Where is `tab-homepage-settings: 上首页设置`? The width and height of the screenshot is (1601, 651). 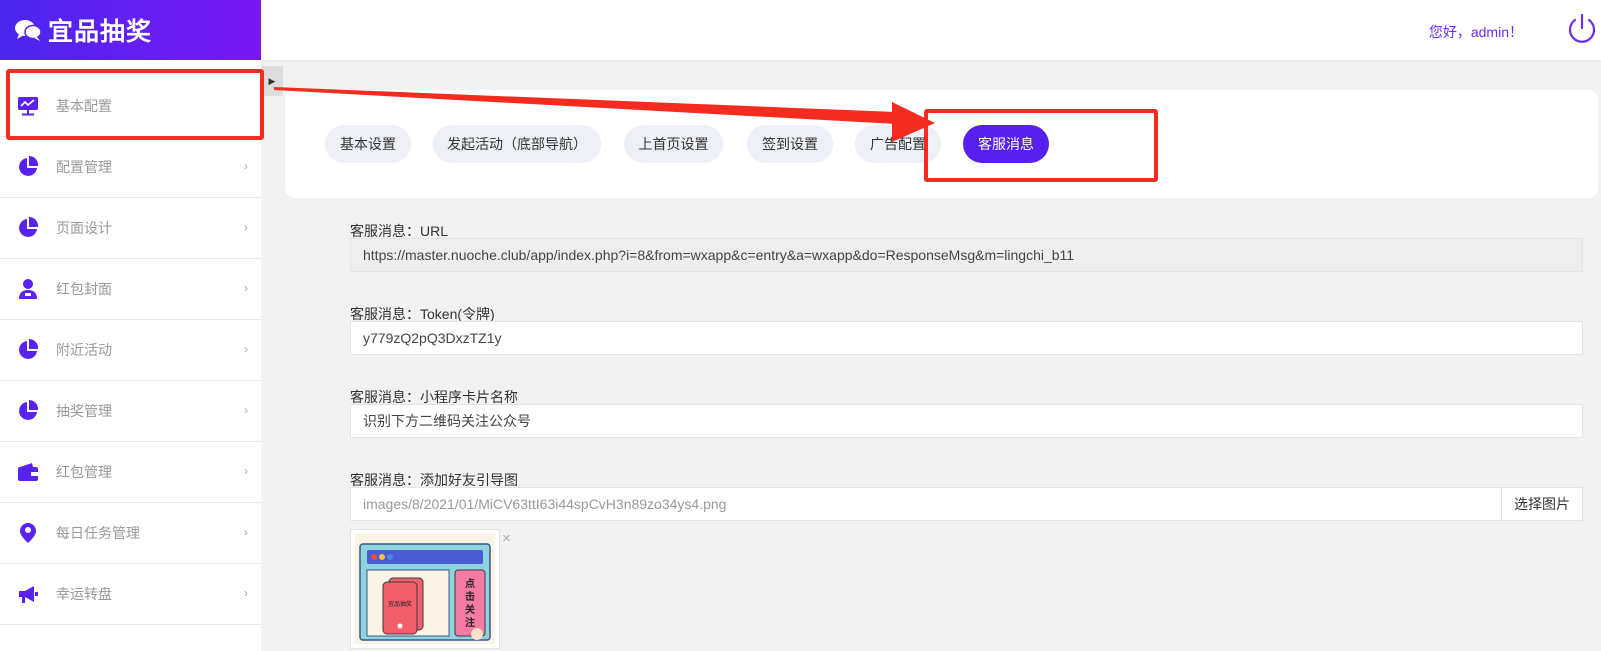
tab-homepage-settings: 上首页设置 is located at coordinates (673, 144).